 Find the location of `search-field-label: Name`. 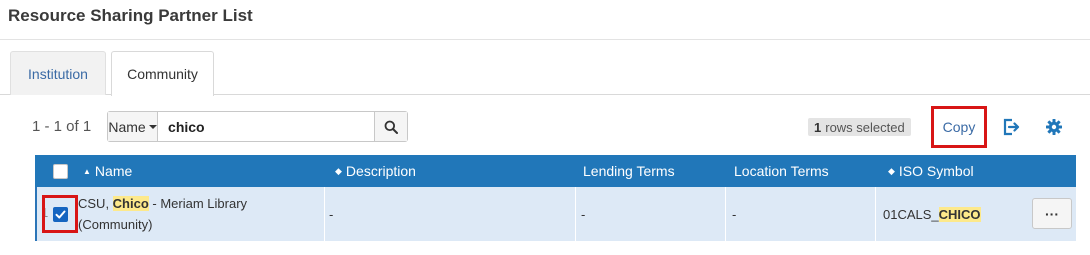

search-field-label: Name is located at coordinates (127, 126).